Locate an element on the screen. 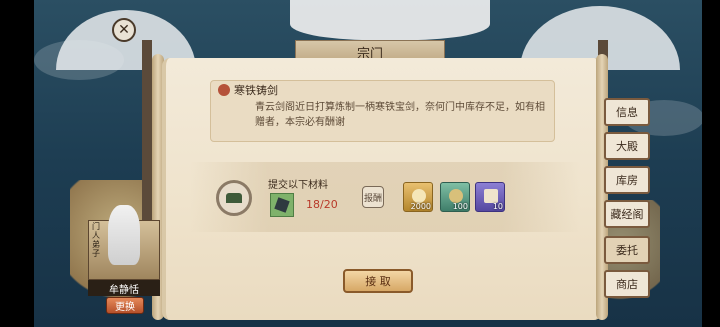  notice-text: 青云剑阁近日打算炼制一柄寒铁宝剑，奈何门中库存不足，如有相赠者，本宗必有酬谢 is located at coordinates (400, 115).